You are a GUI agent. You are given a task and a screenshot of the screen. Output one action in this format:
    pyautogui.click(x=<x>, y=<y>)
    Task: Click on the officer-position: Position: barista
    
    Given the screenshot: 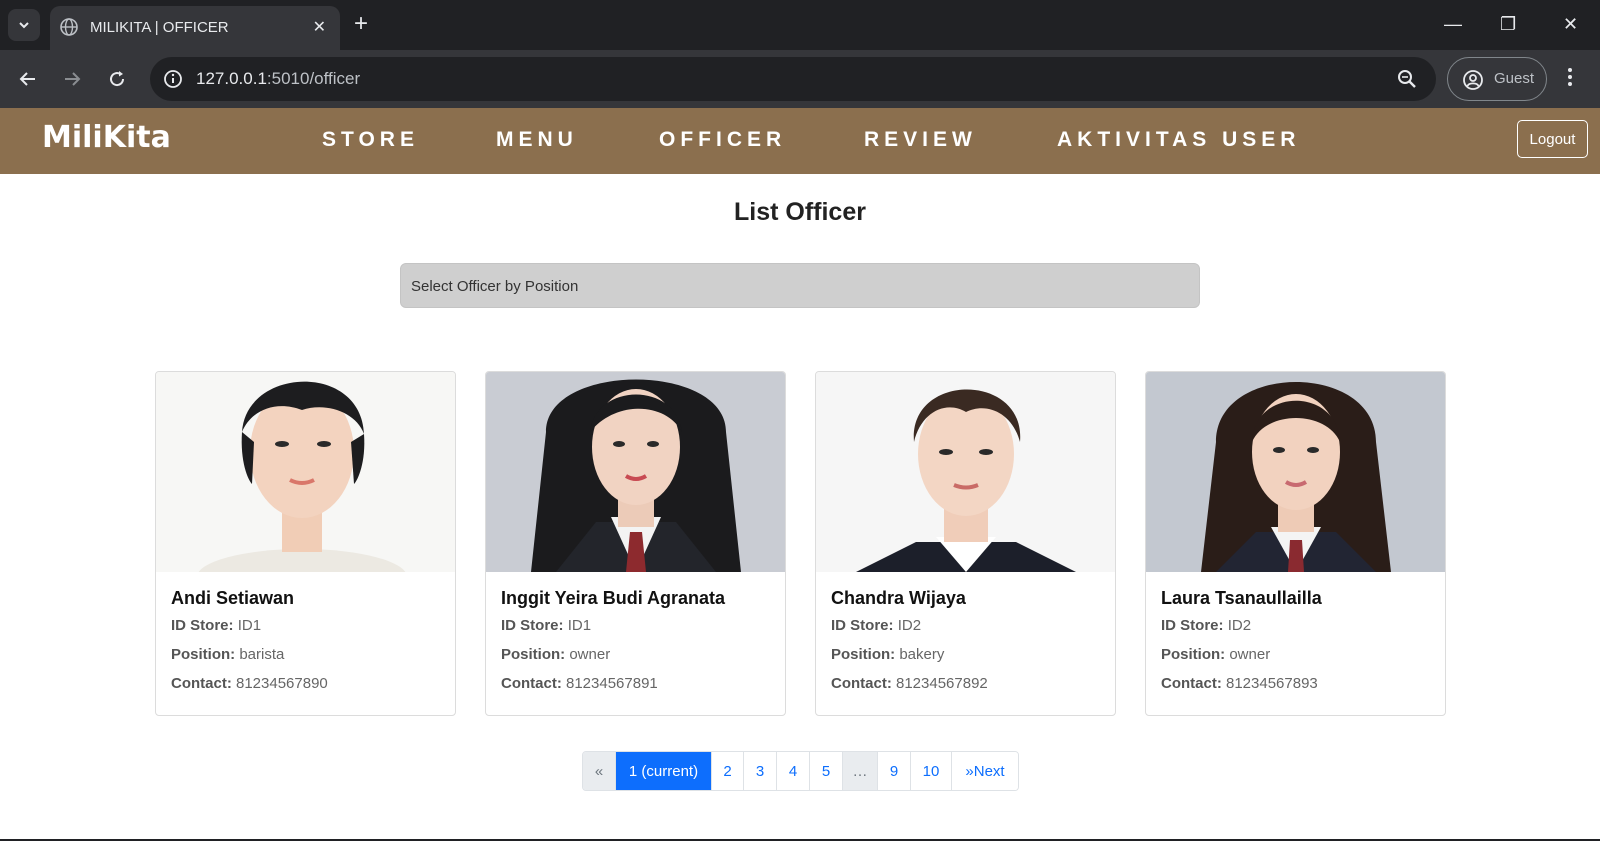 What is the action you would take?
    pyautogui.click(x=227, y=654)
    